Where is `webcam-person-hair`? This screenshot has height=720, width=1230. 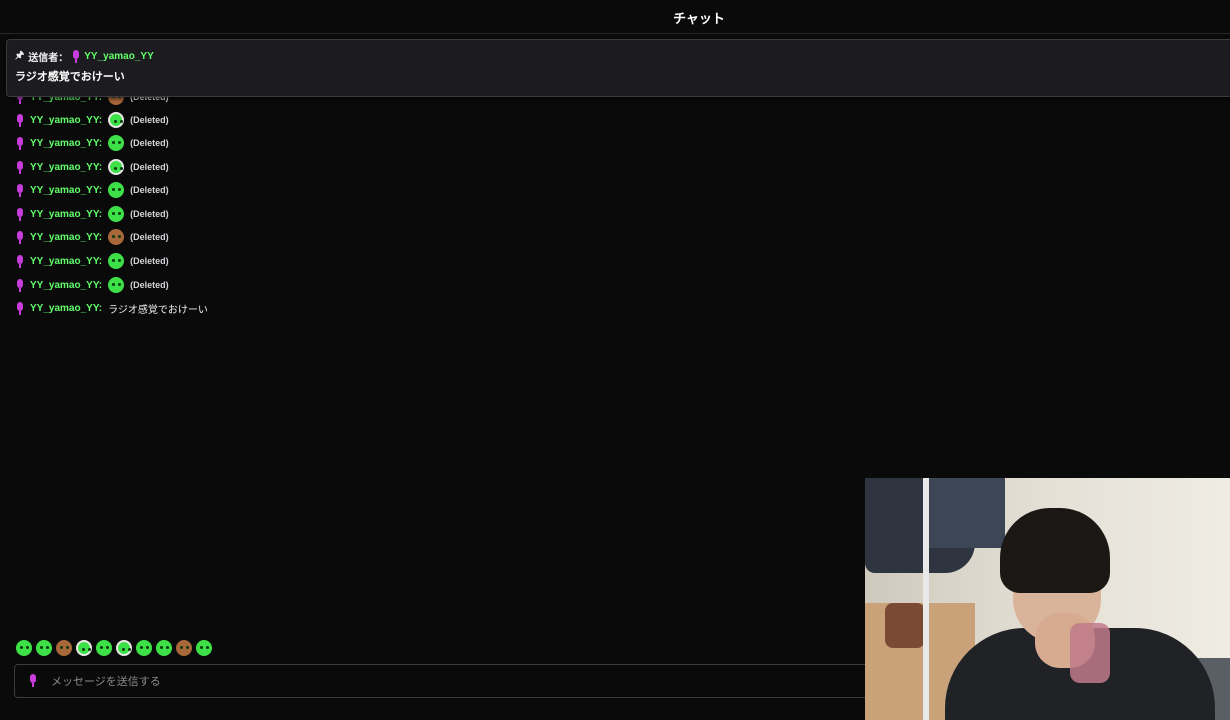 webcam-person-hair is located at coordinates (1055, 550).